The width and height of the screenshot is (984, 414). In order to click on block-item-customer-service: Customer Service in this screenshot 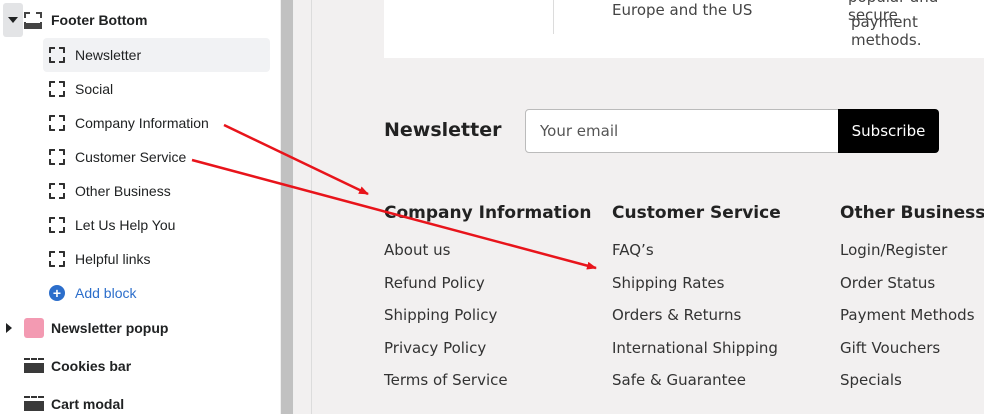, I will do `click(156, 157)`.